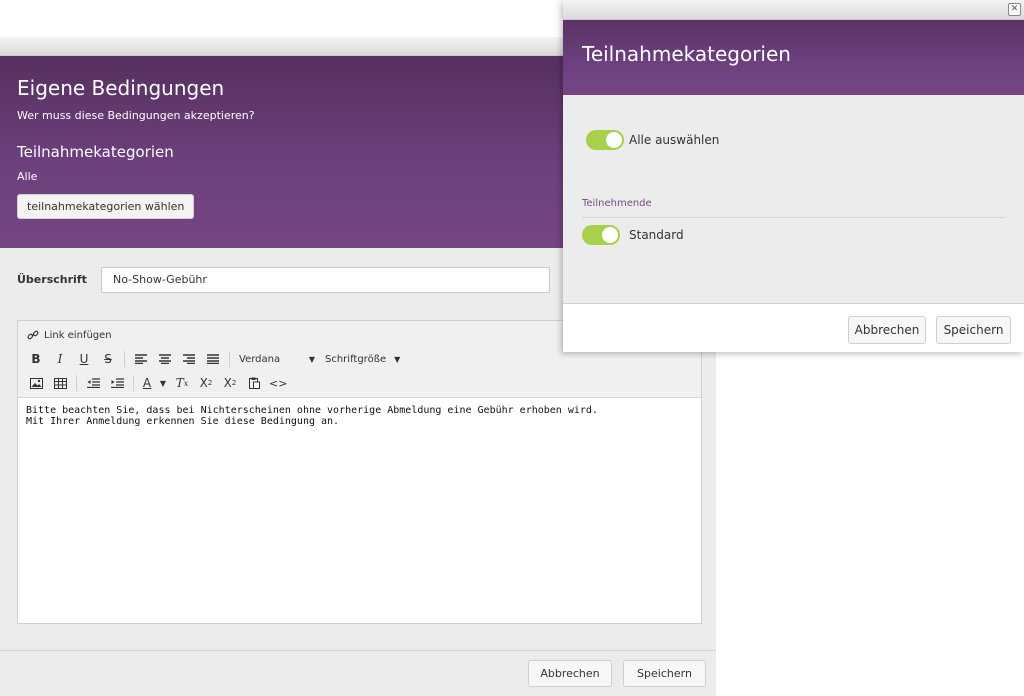 The image size is (1024, 696). What do you see at coordinates (33, 335) in the screenshot?
I see `link-icon` at bounding box center [33, 335].